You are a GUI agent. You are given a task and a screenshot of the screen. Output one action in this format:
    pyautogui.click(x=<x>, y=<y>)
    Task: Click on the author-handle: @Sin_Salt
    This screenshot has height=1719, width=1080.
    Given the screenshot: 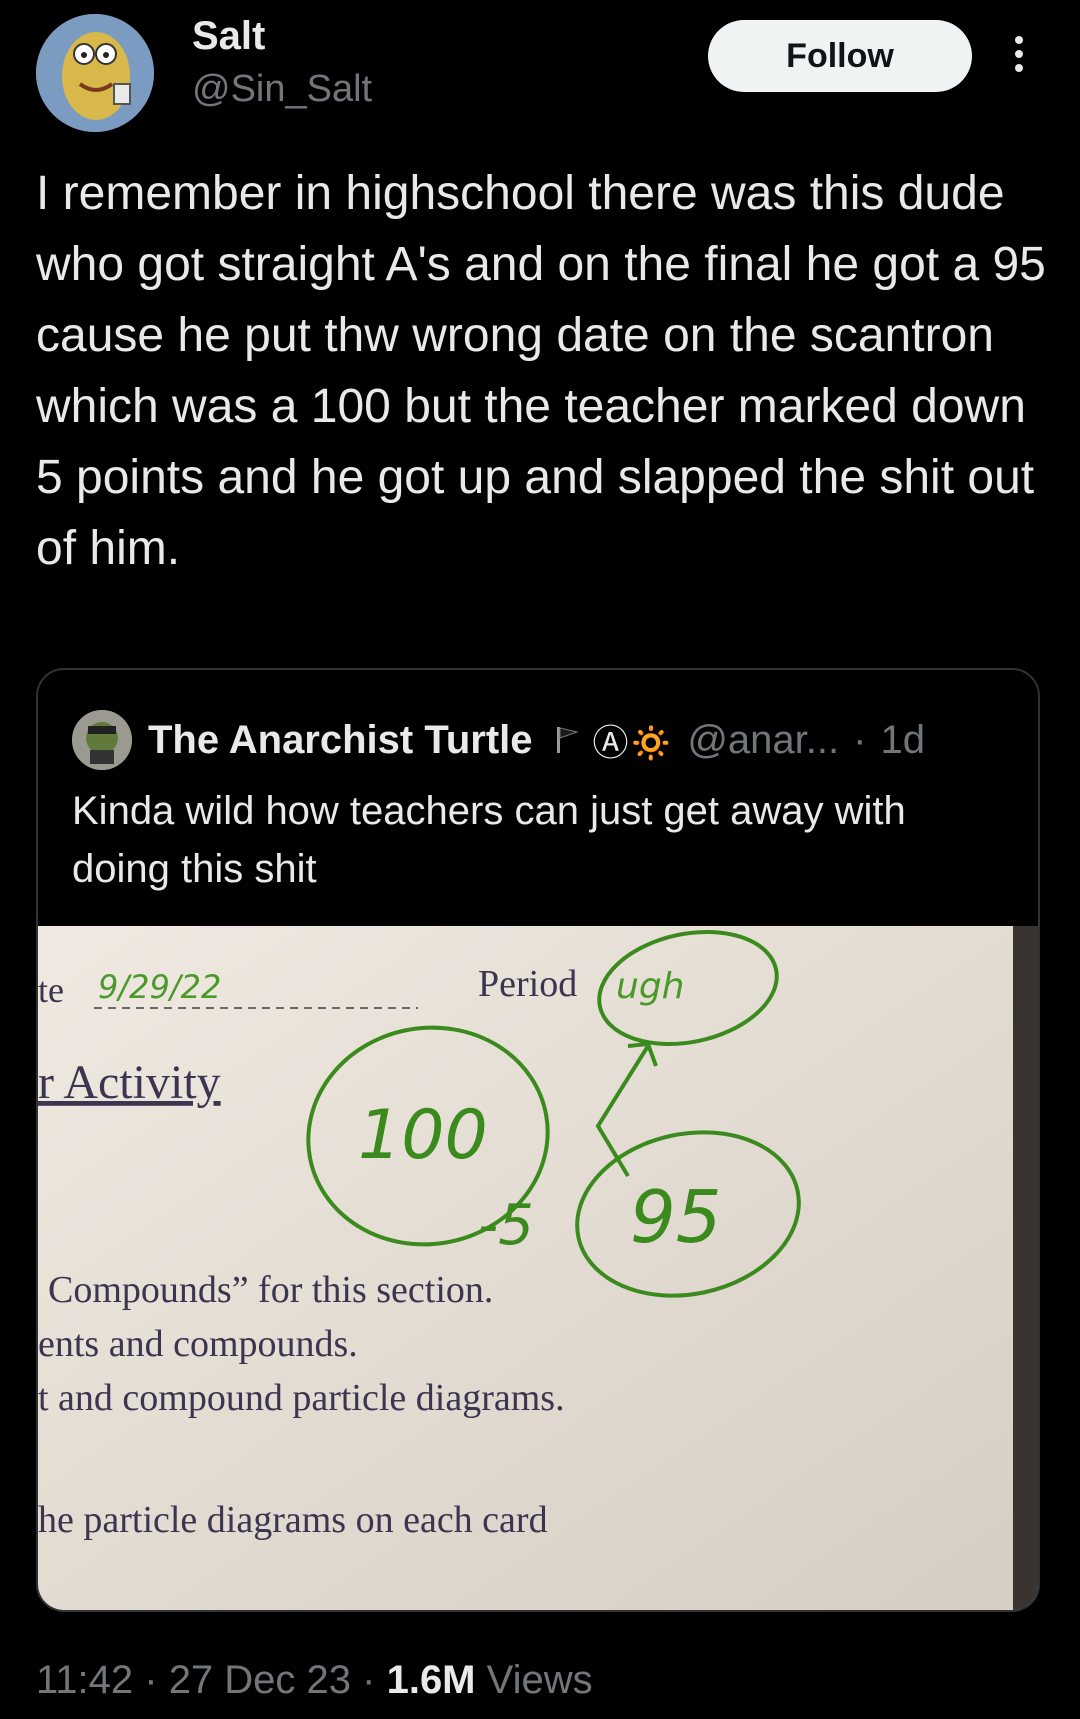 What is the action you would take?
    pyautogui.click(x=282, y=89)
    